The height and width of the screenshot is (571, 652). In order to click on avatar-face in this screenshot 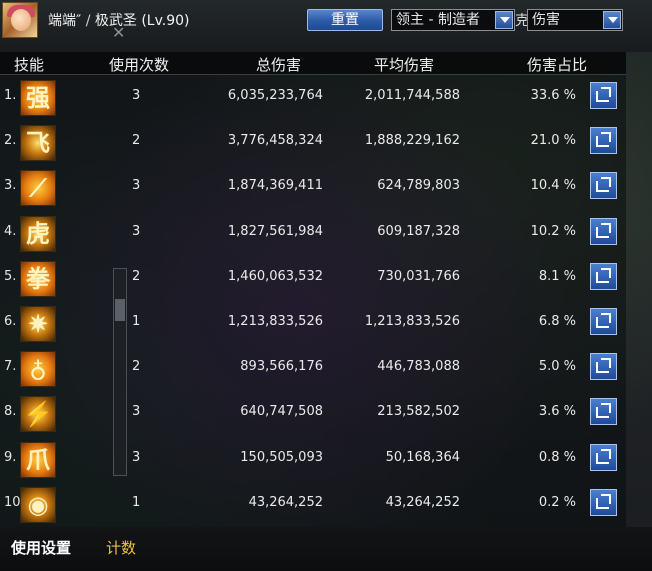, I will do `click(21, 20)`.